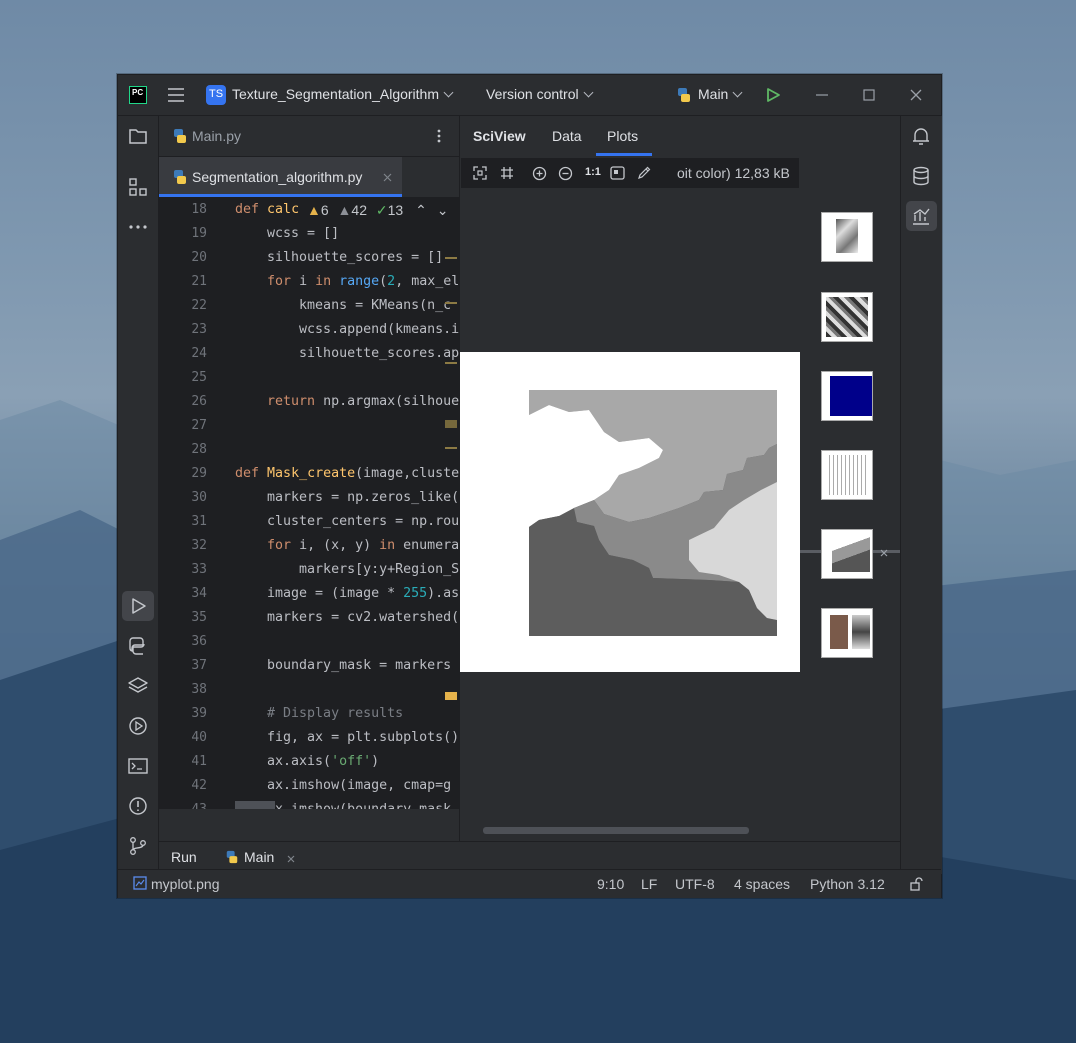 Image resolution: width=1076 pixels, height=1043 pixels. Describe the element at coordinates (649, 884) in the screenshot. I see `status-line-separator: LF` at that location.